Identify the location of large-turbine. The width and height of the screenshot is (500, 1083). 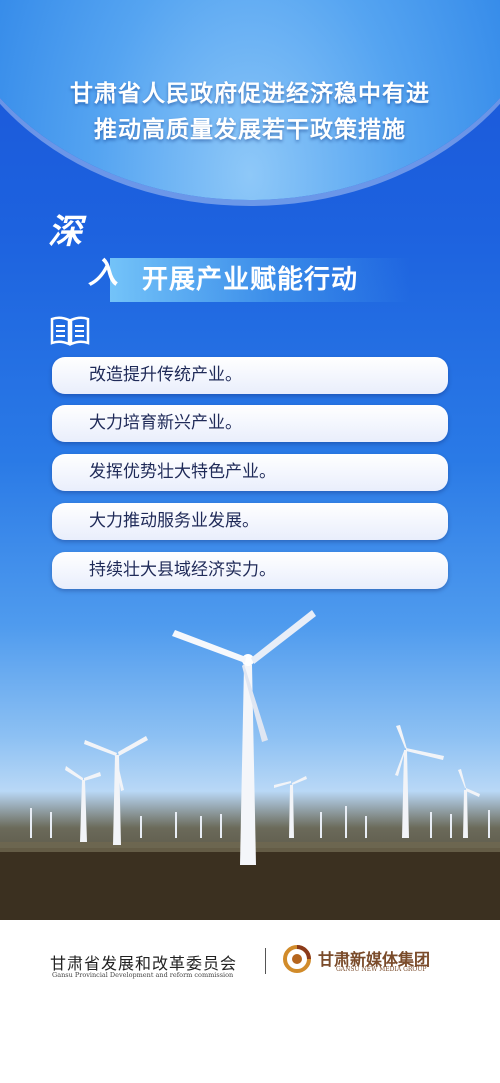
(244, 737).